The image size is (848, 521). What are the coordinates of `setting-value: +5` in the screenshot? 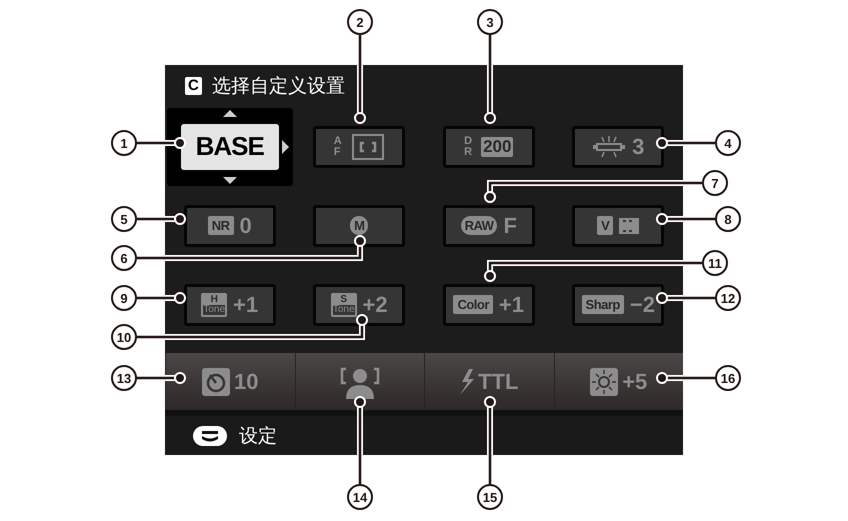 It's located at (635, 381).